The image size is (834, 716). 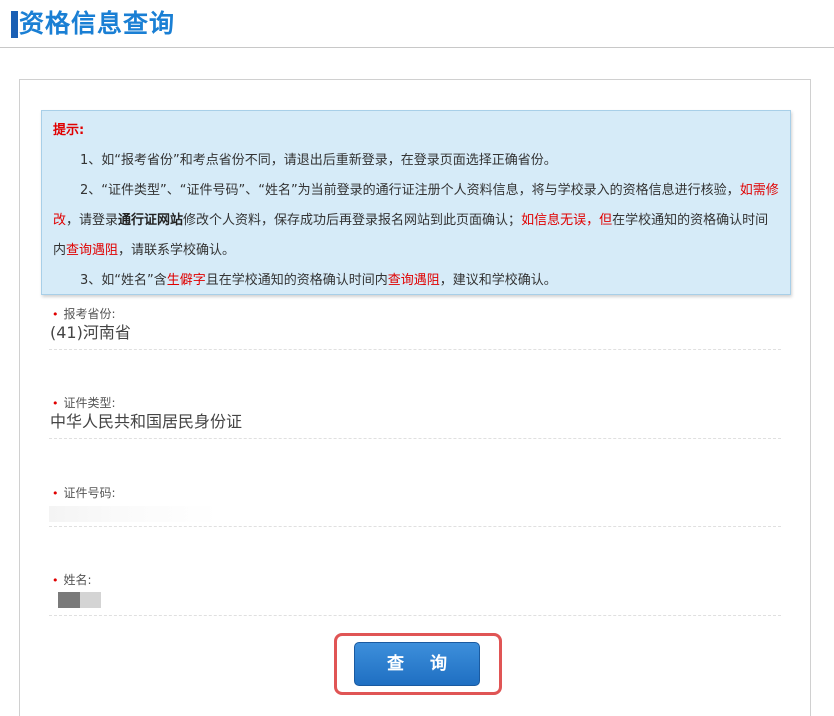 I want to click on province-label: 报考省份:, so click(x=89, y=314).